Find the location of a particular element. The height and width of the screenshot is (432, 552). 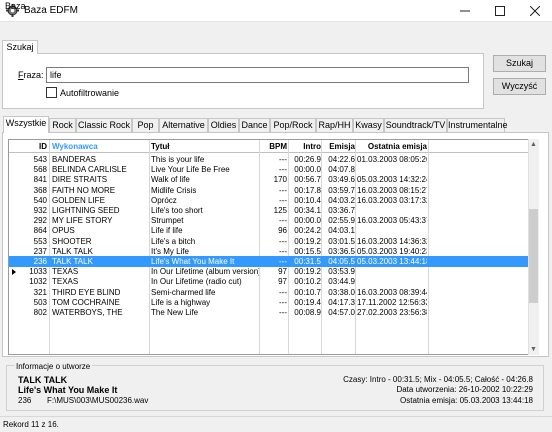

track-artist: TALK TALK is located at coordinates (43, 380).